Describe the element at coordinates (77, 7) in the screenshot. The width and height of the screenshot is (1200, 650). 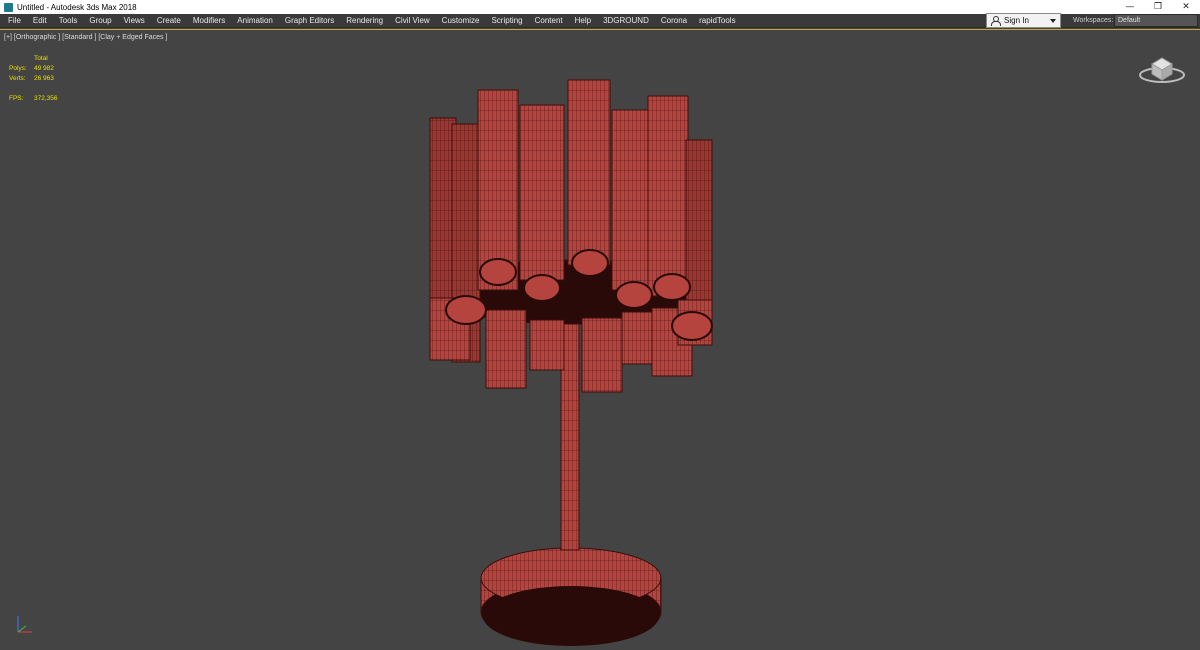
I see `window-title: Untitled - Autodesk 3ds Max 2018` at that location.